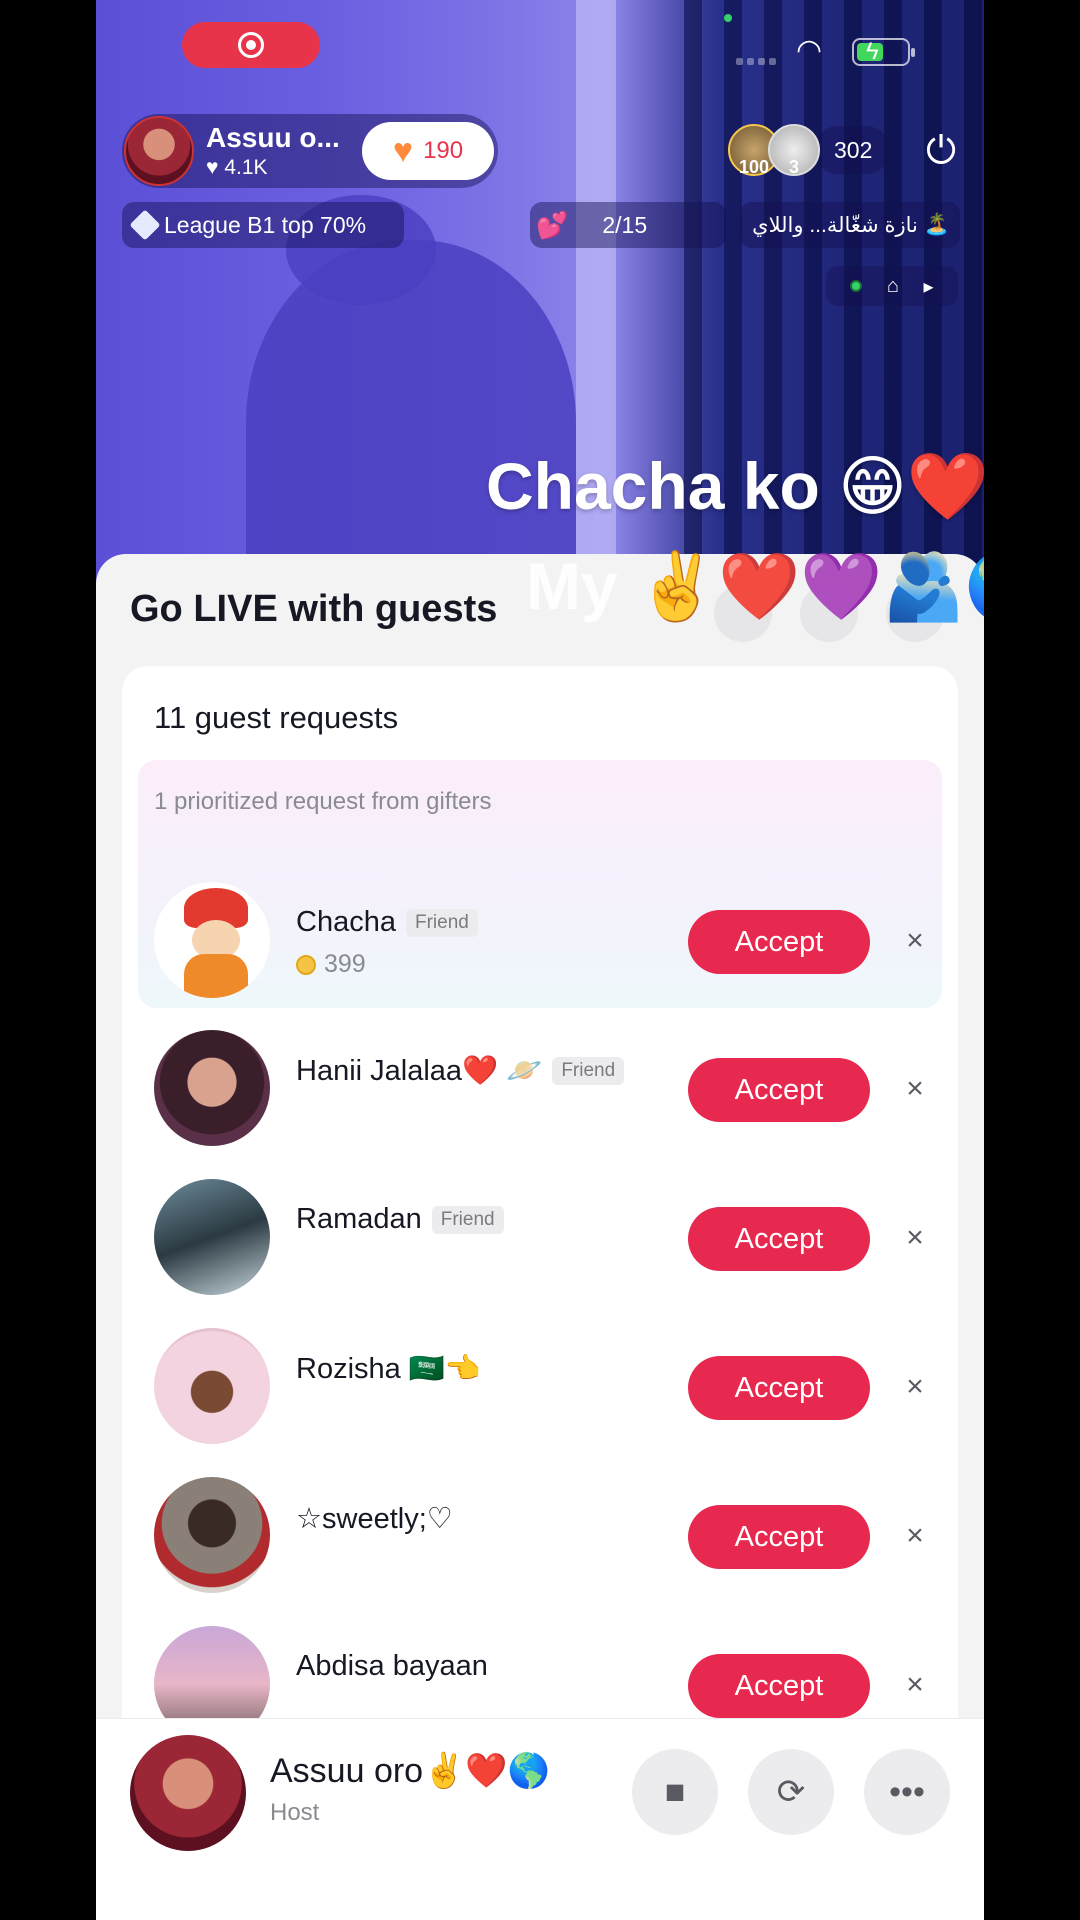 The width and height of the screenshot is (1080, 1920). I want to click on switch-camera-icon: ⟳, so click(791, 1792).